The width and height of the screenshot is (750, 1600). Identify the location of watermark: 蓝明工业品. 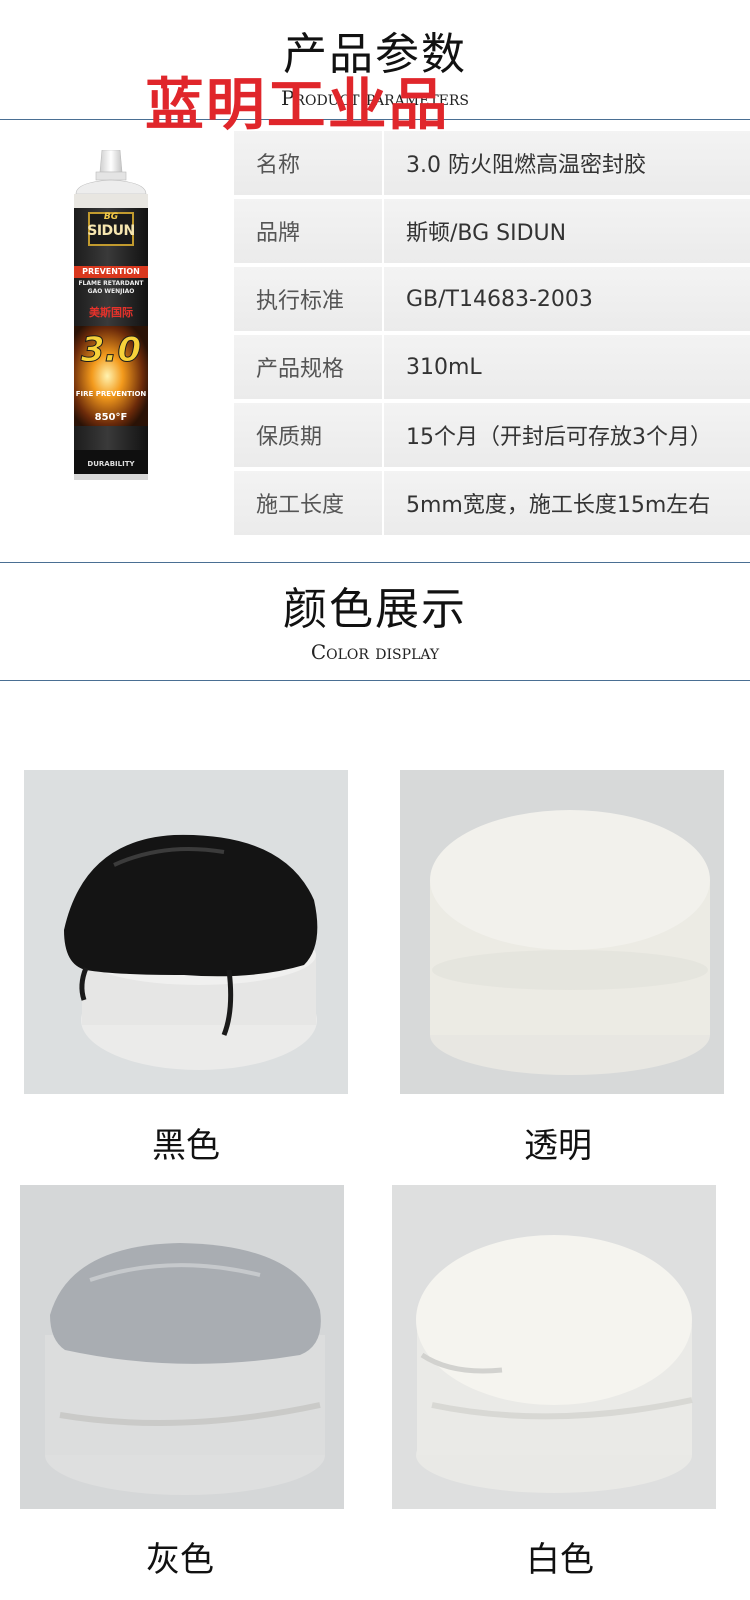
(297, 105).